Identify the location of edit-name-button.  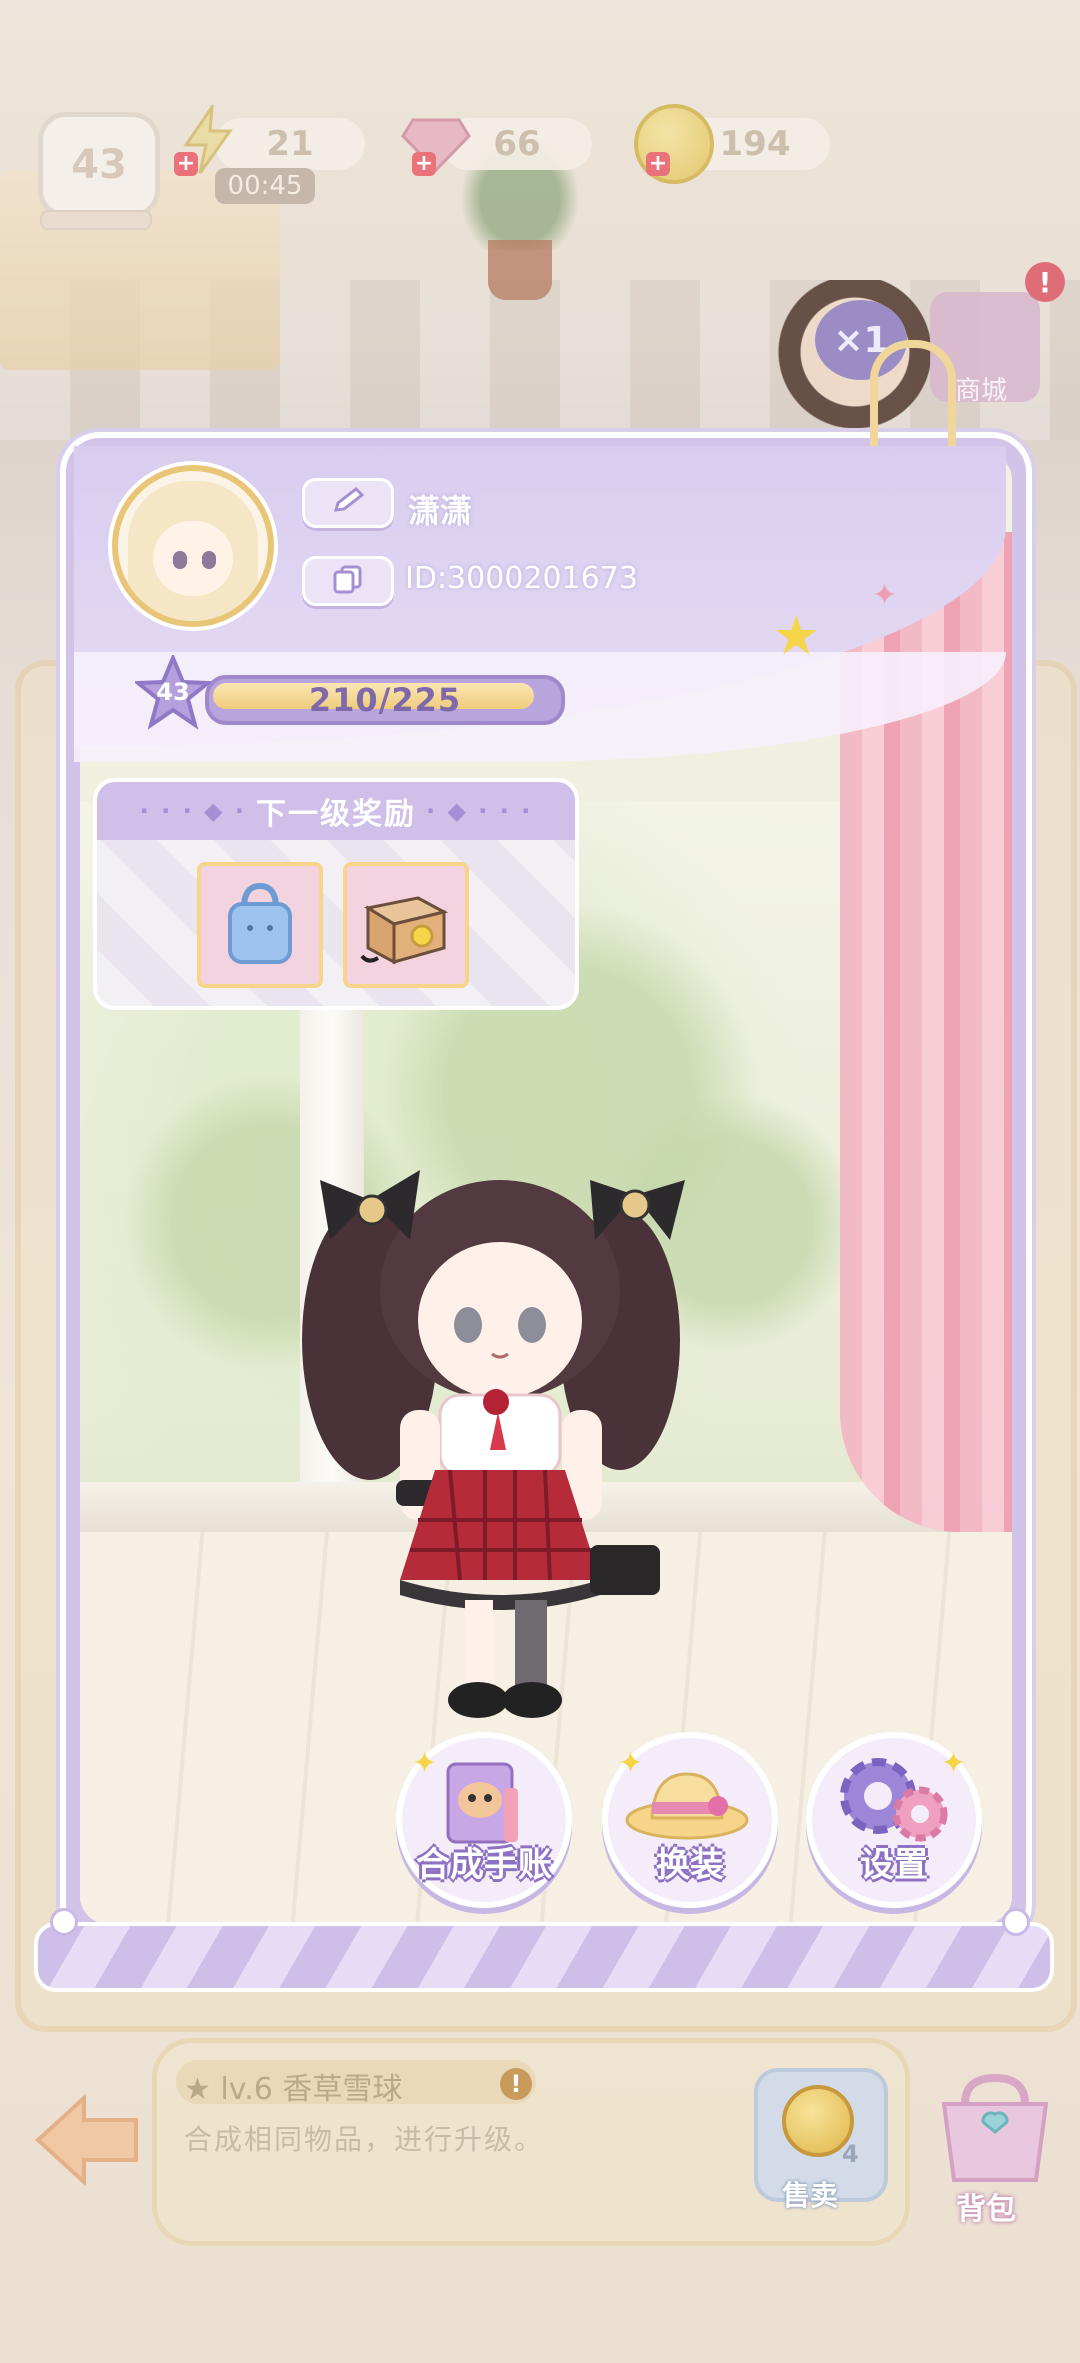
(348, 503).